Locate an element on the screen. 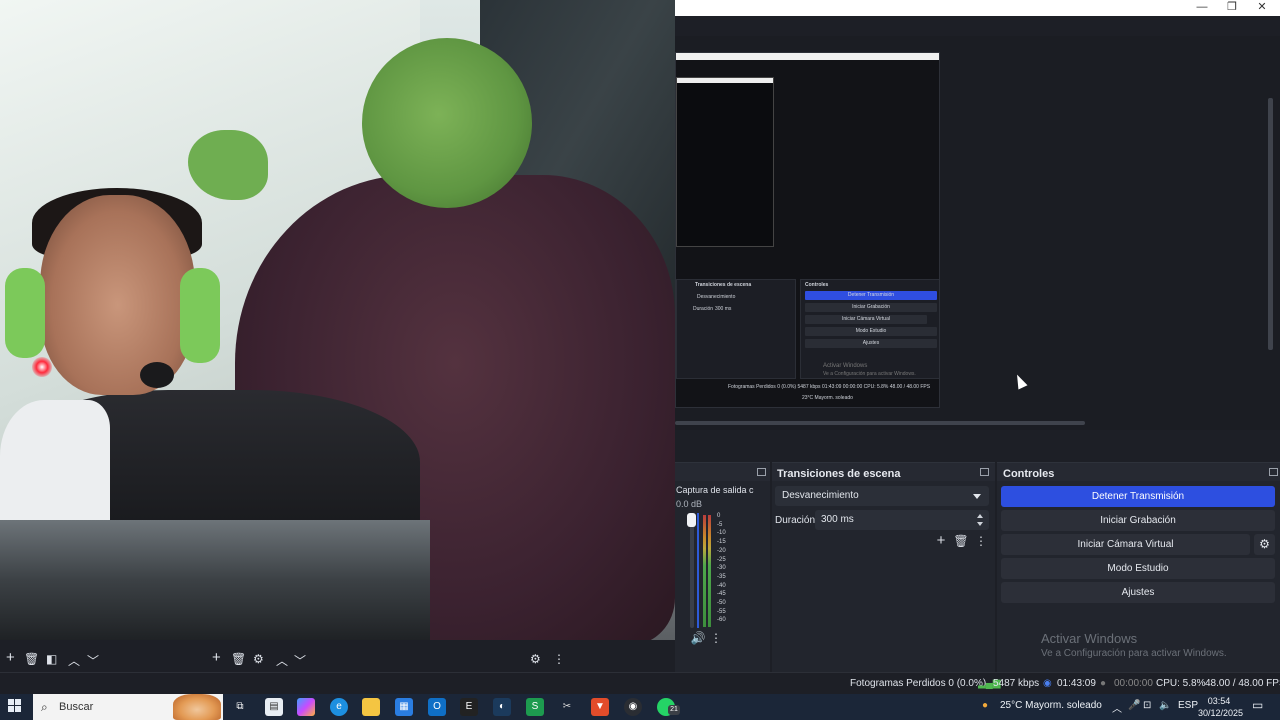  mixer-options-icon: ⋮ is located at coordinates (559, 659).